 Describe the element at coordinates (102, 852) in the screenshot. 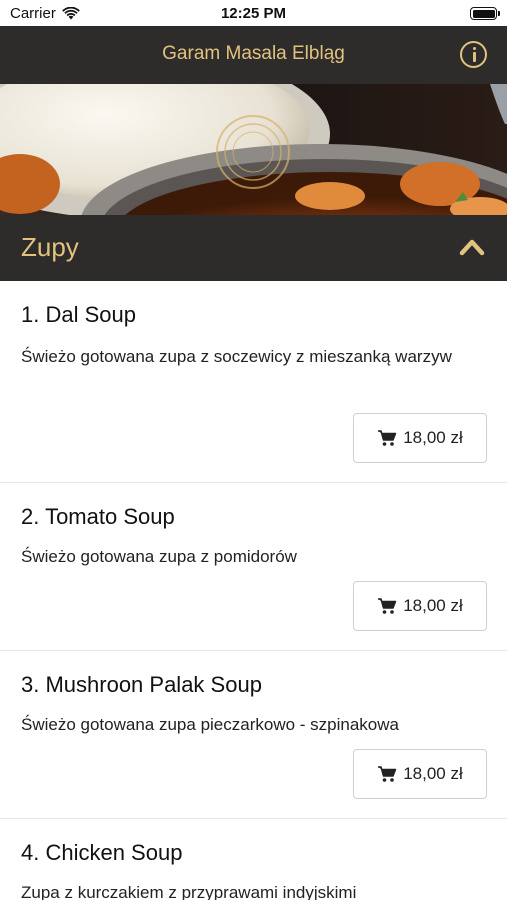

I see `item-name: 4. Chicken Soup` at that location.